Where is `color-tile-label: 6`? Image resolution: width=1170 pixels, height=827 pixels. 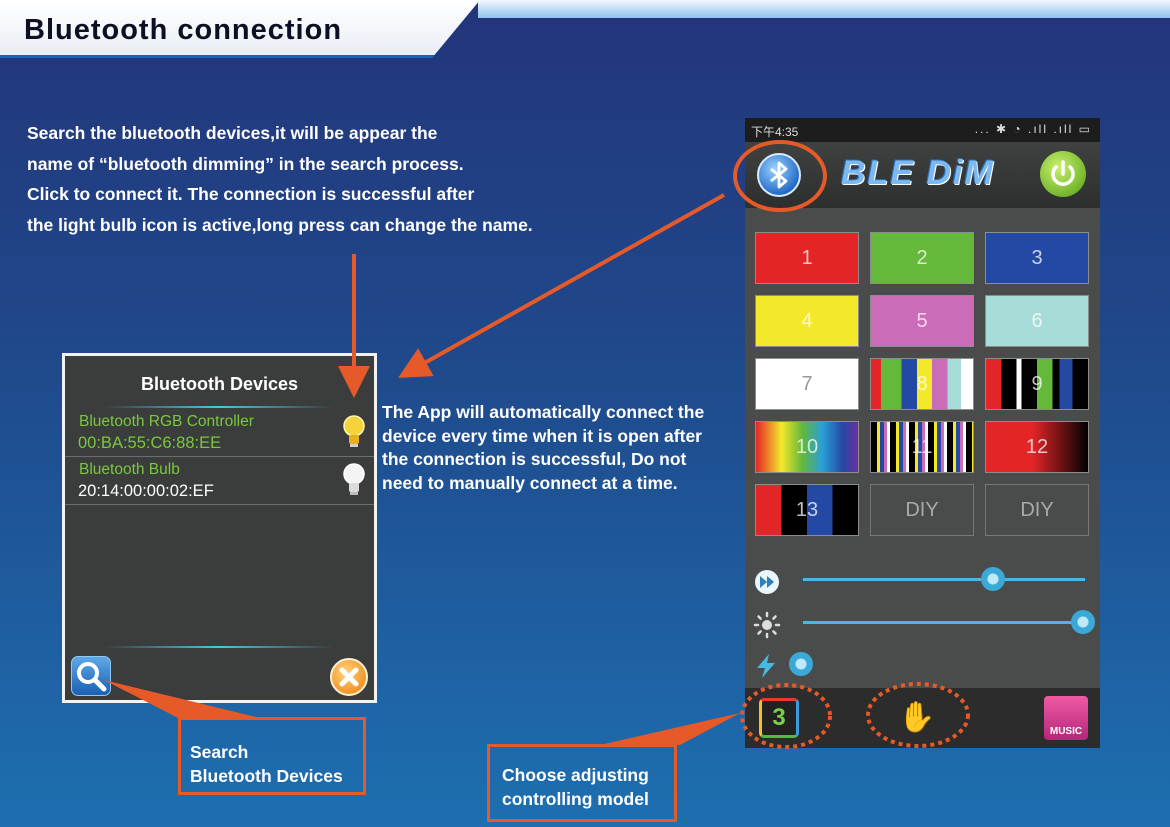
color-tile-label: 6 is located at coordinates (1037, 320).